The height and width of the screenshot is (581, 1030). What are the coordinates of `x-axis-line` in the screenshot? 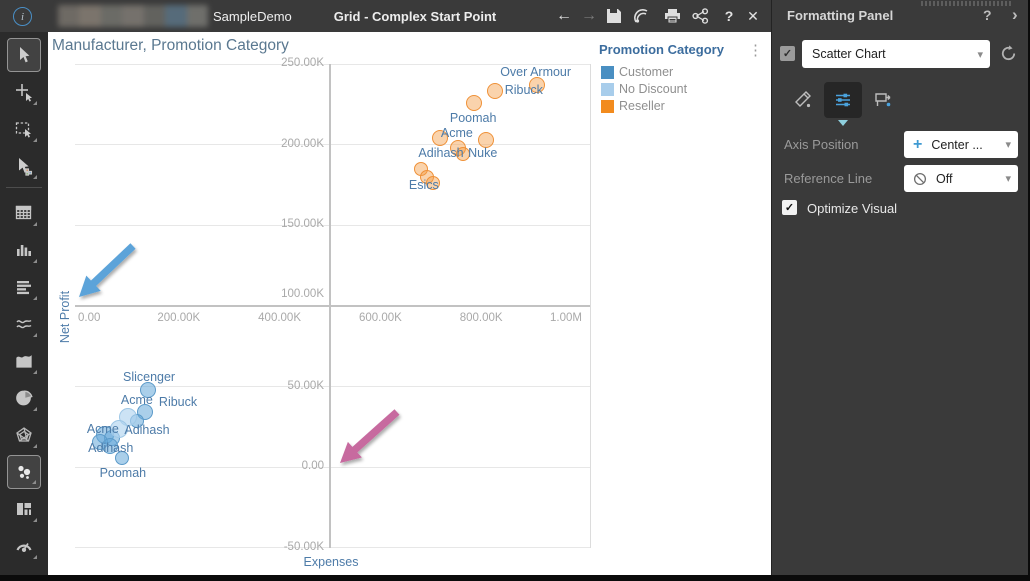 It's located at (332, 306).